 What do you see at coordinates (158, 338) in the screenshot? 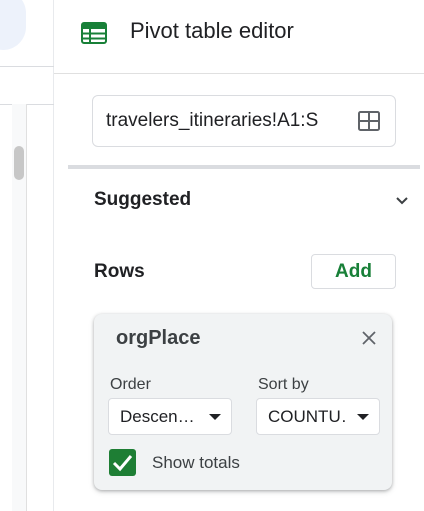
I see `row-field-name: orgPlace` at bounding box center [158, 338].